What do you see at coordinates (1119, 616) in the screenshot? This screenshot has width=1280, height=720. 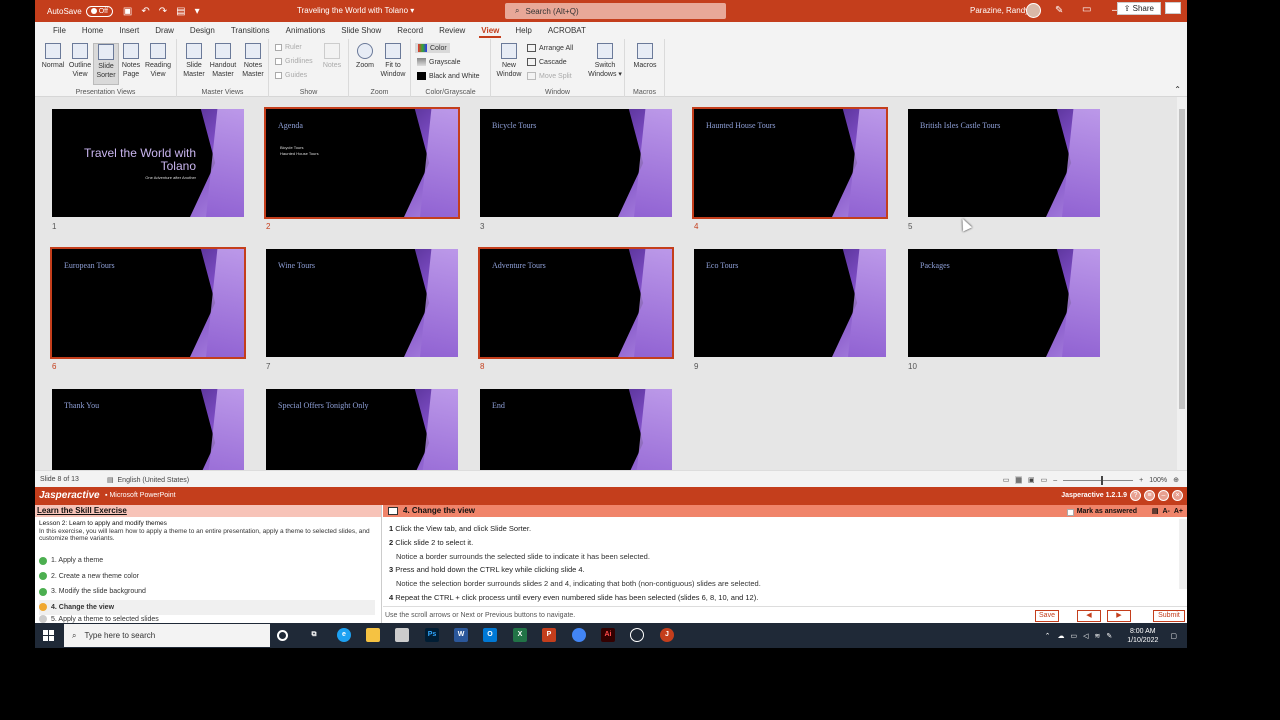 I see `next-button: ▶` at bounding box center [1119, 616].